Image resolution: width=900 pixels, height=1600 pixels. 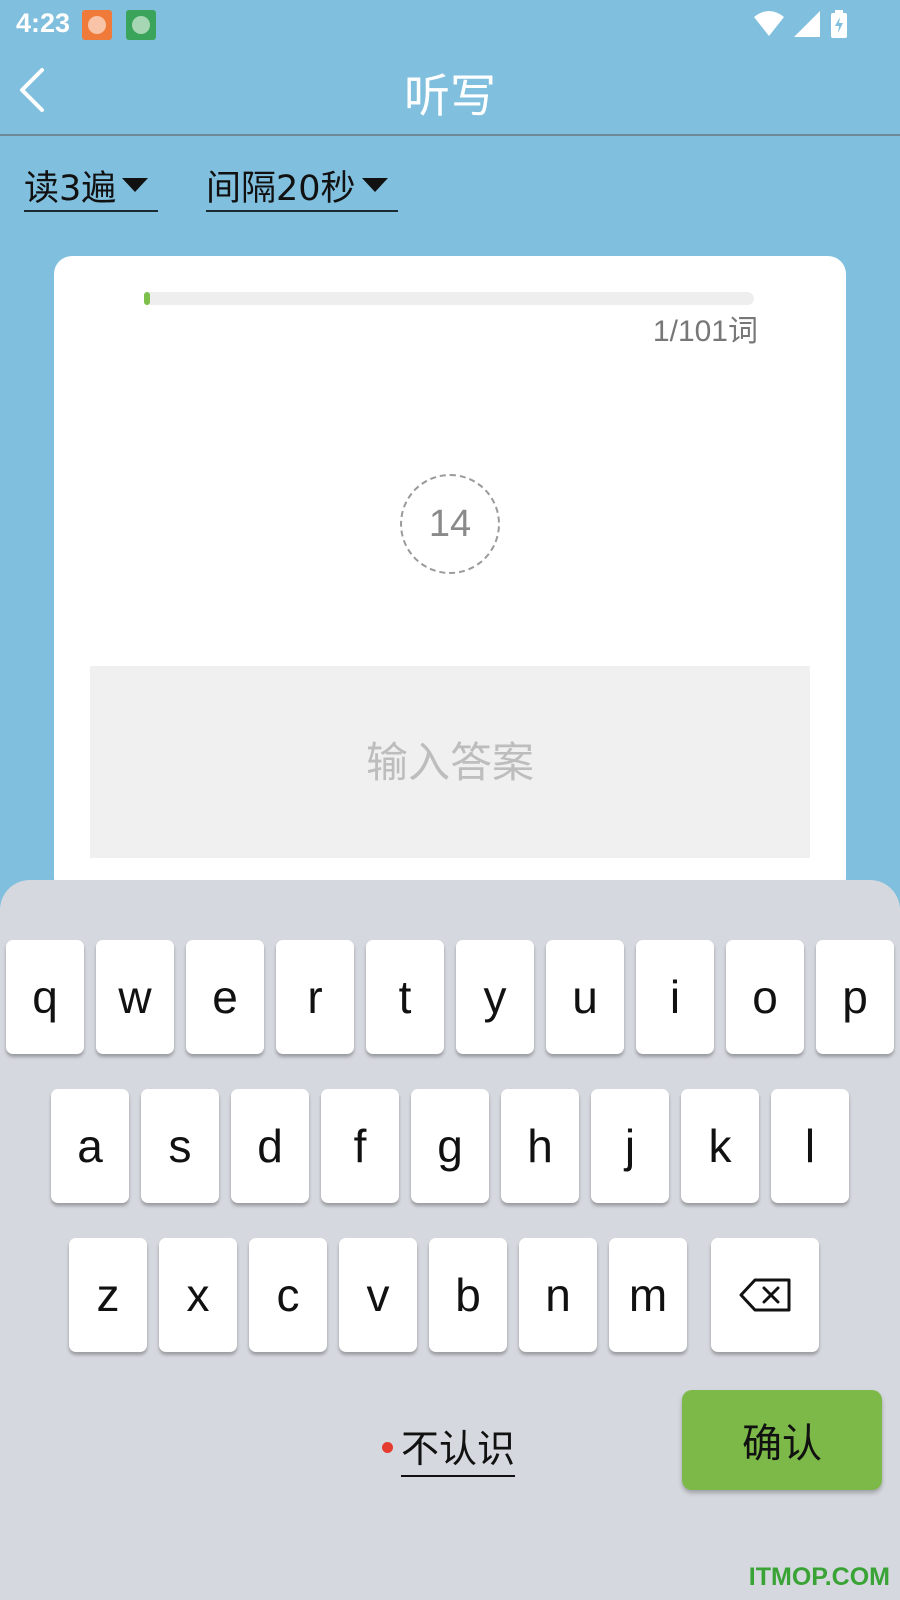 I want to click on key-o: o, so click(x=765, y=997).